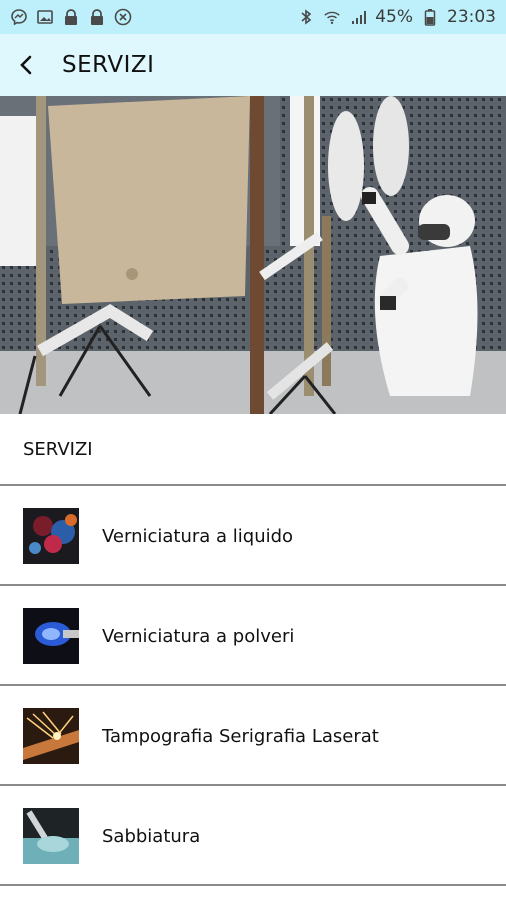 The height and width of the screenshot is (900, 506). I want to click on service-label: Sabbiatura, so click(151, 836).